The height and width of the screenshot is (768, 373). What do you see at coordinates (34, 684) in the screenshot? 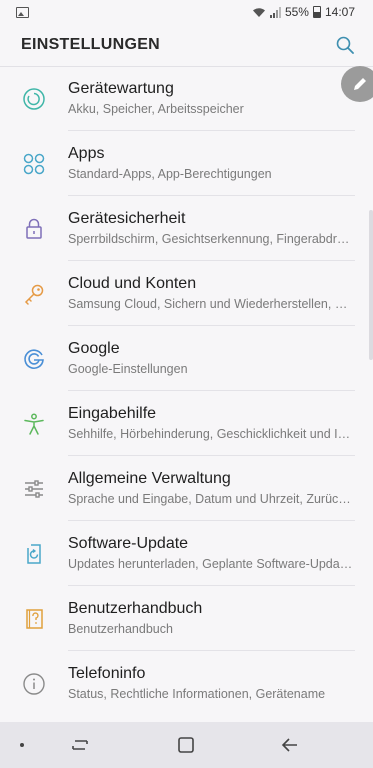
I see `info-icon` at bounding box center [34, 684].